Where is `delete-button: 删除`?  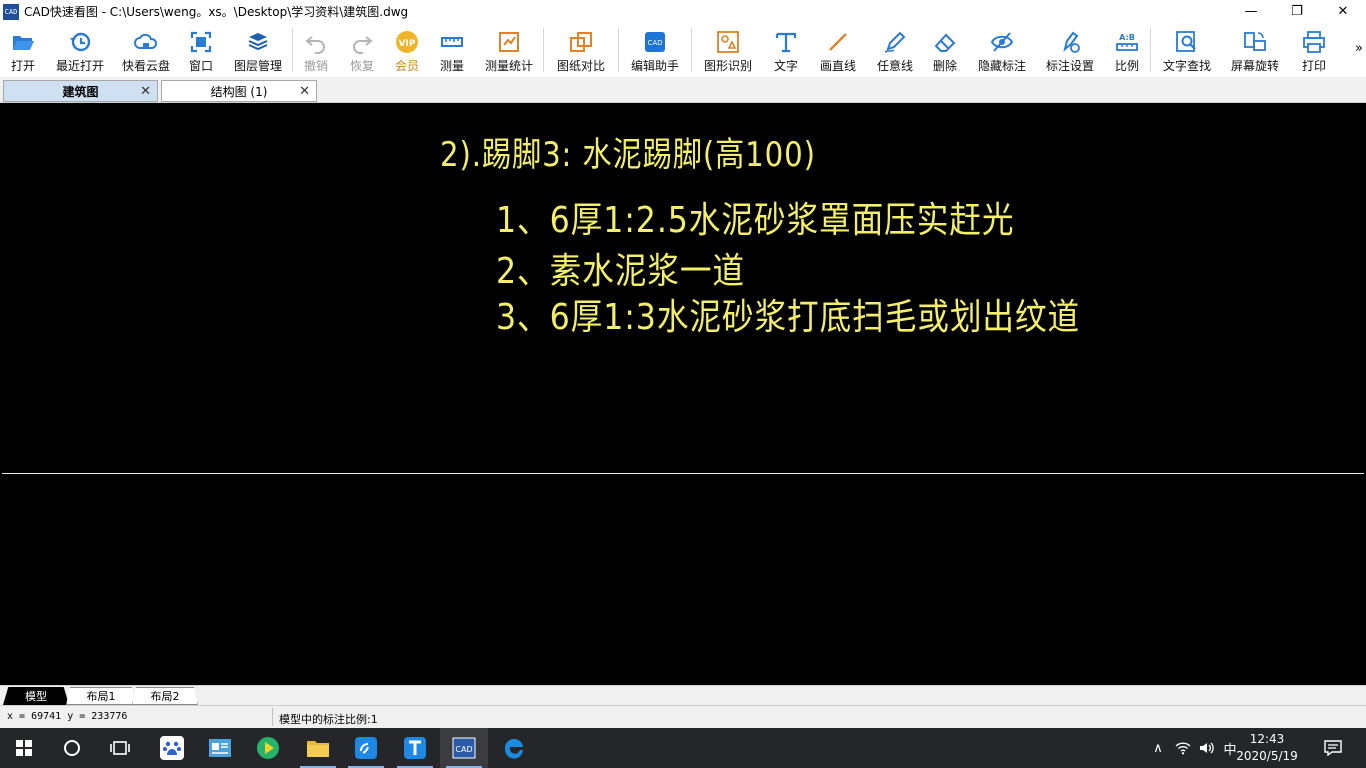
delete-button: 删除 is located at coordinates (945, 50).